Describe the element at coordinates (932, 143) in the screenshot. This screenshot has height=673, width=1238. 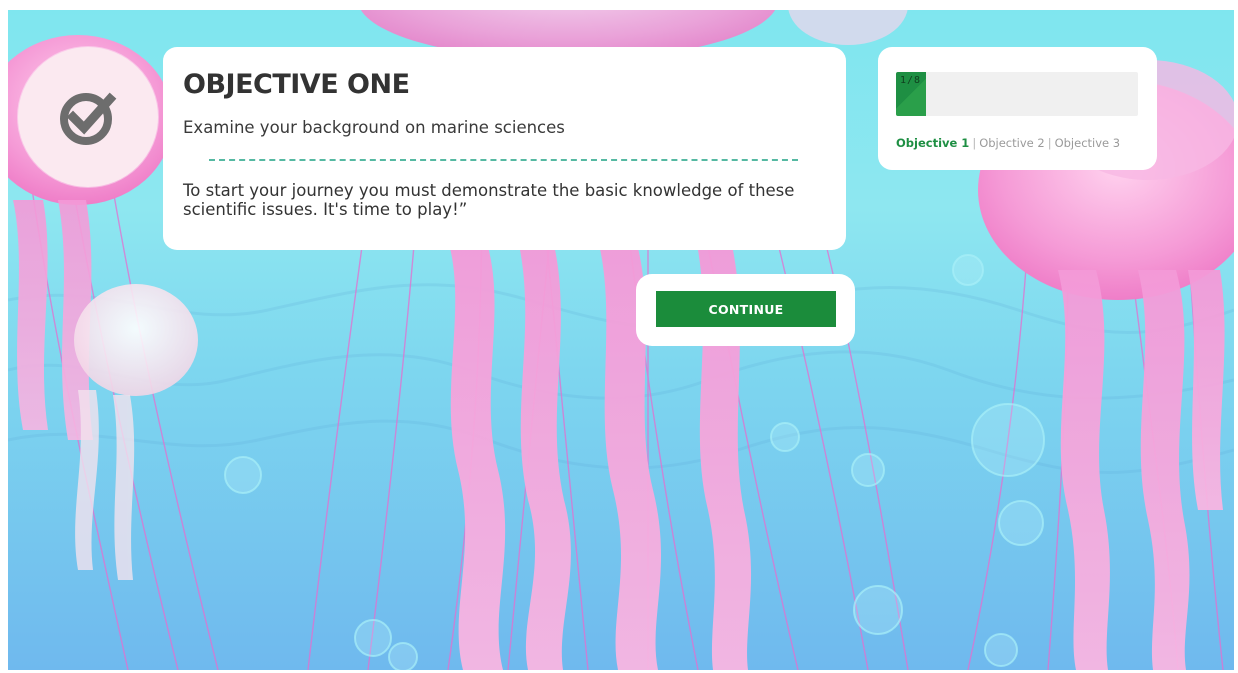
I see `objective-tab-1: Objective 1` at that location.